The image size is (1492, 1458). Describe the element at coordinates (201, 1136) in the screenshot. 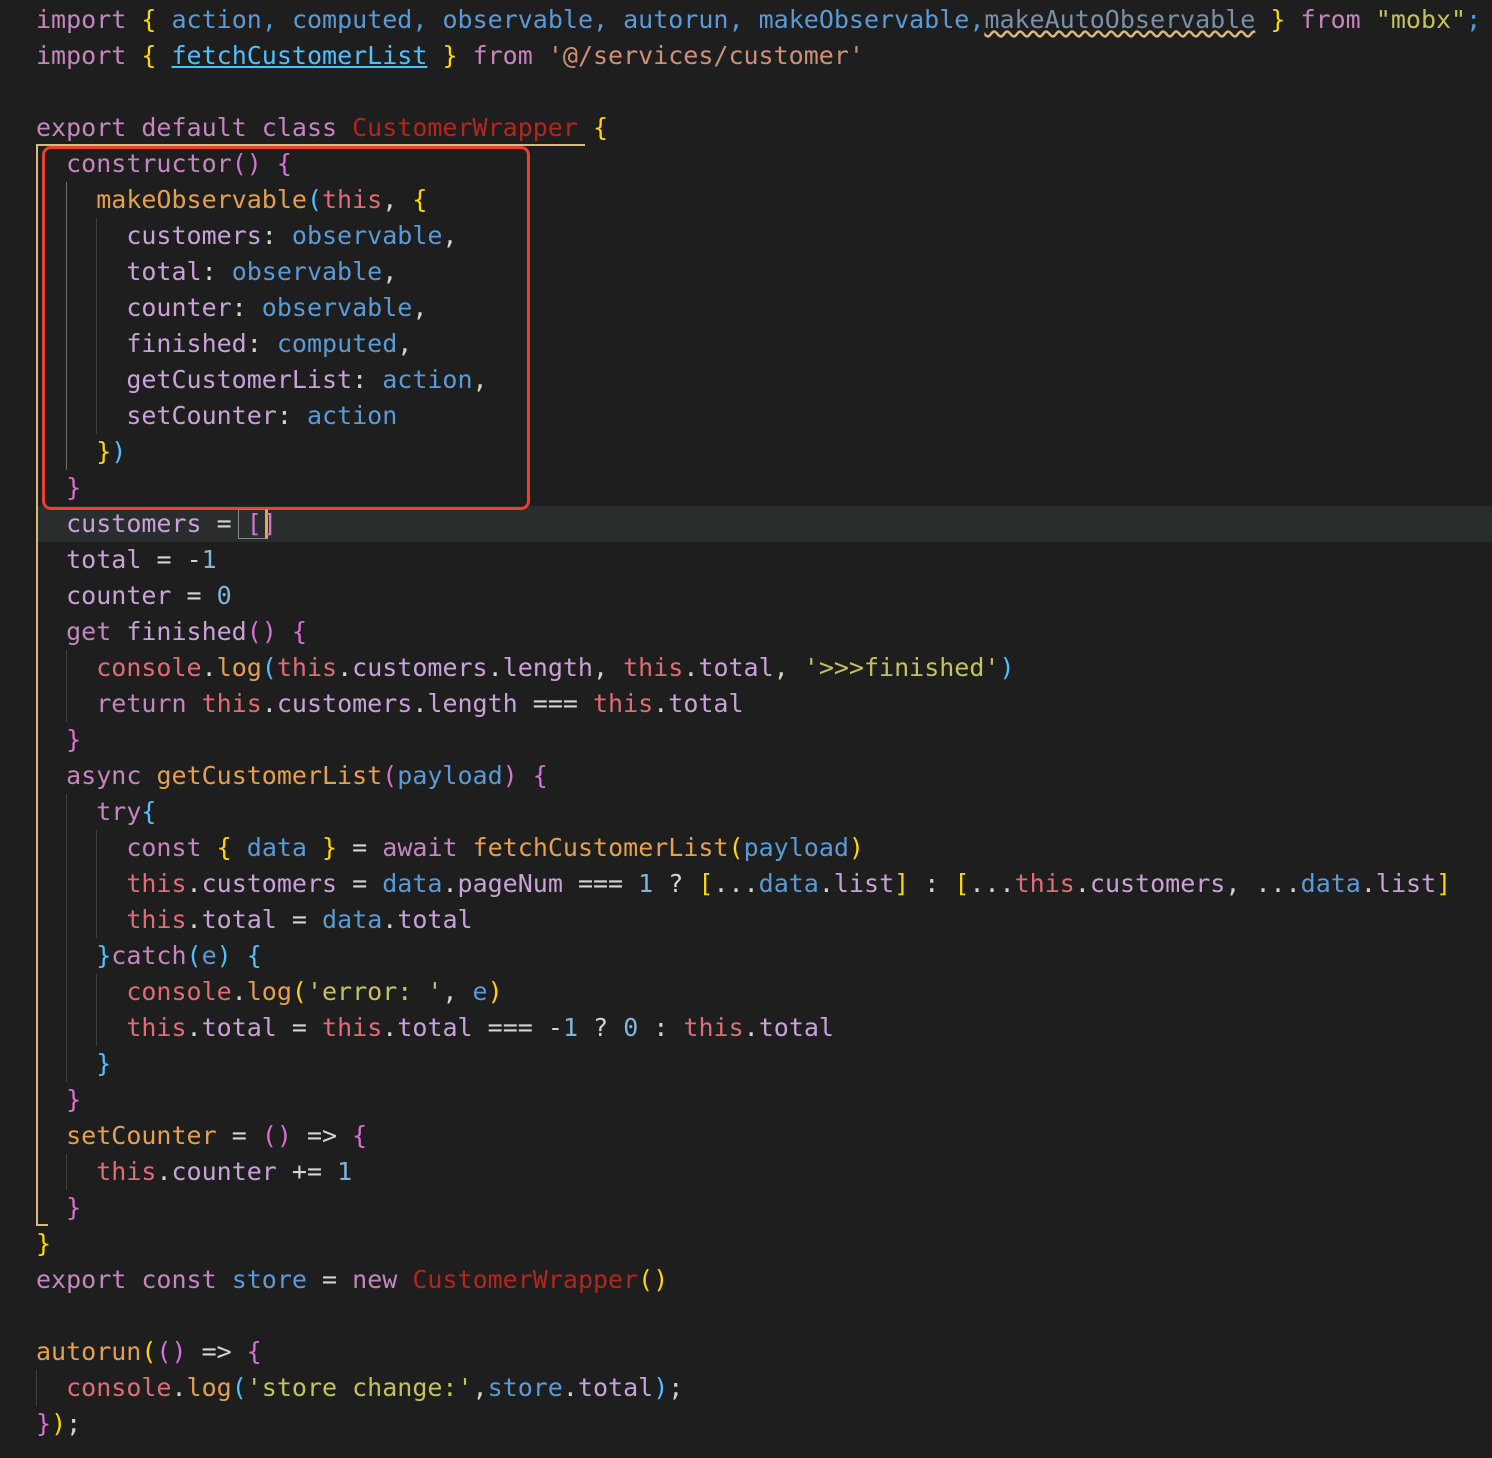

I see `code-line: setCounter = () => {` at that location.